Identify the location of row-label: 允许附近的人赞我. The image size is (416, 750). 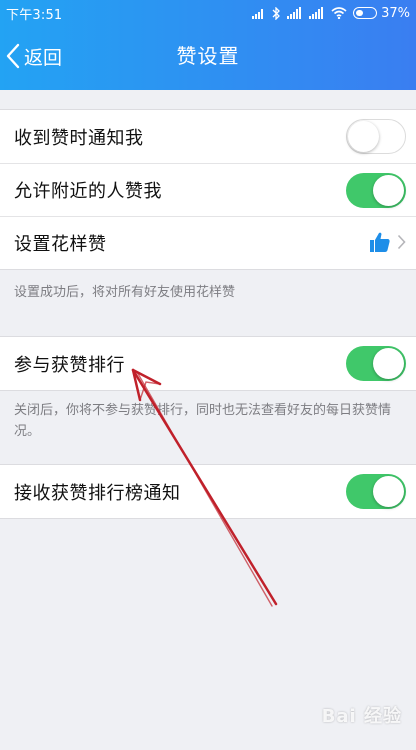
(88, 191).